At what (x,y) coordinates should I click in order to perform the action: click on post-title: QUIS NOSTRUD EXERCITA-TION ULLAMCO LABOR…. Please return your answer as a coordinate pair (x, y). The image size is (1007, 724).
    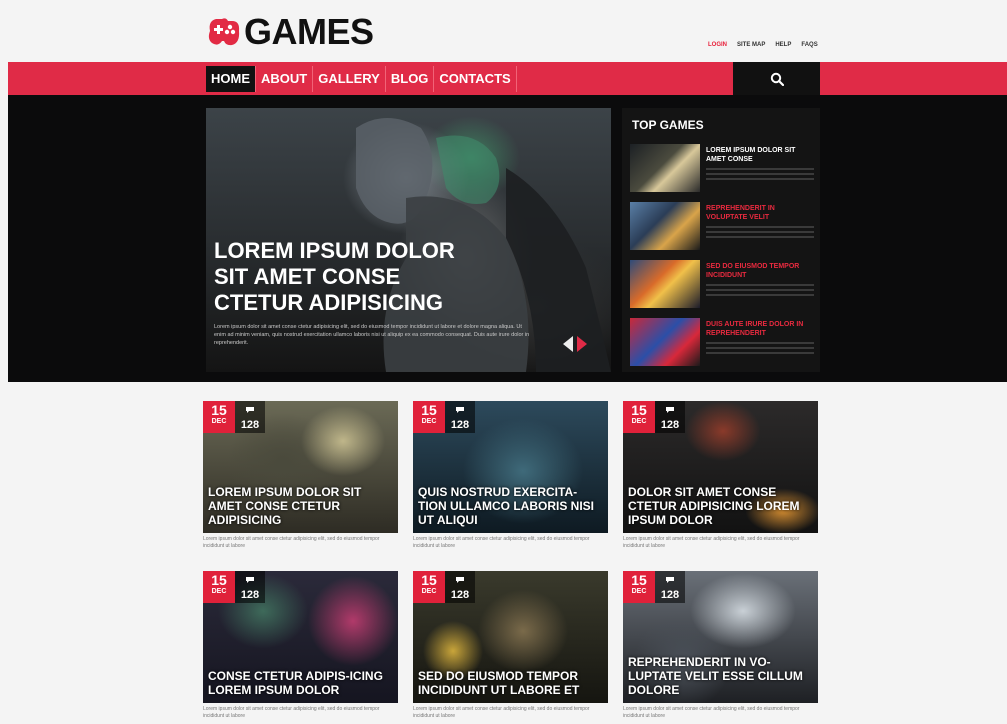
    Looking at the image, I should click on (510, 506).